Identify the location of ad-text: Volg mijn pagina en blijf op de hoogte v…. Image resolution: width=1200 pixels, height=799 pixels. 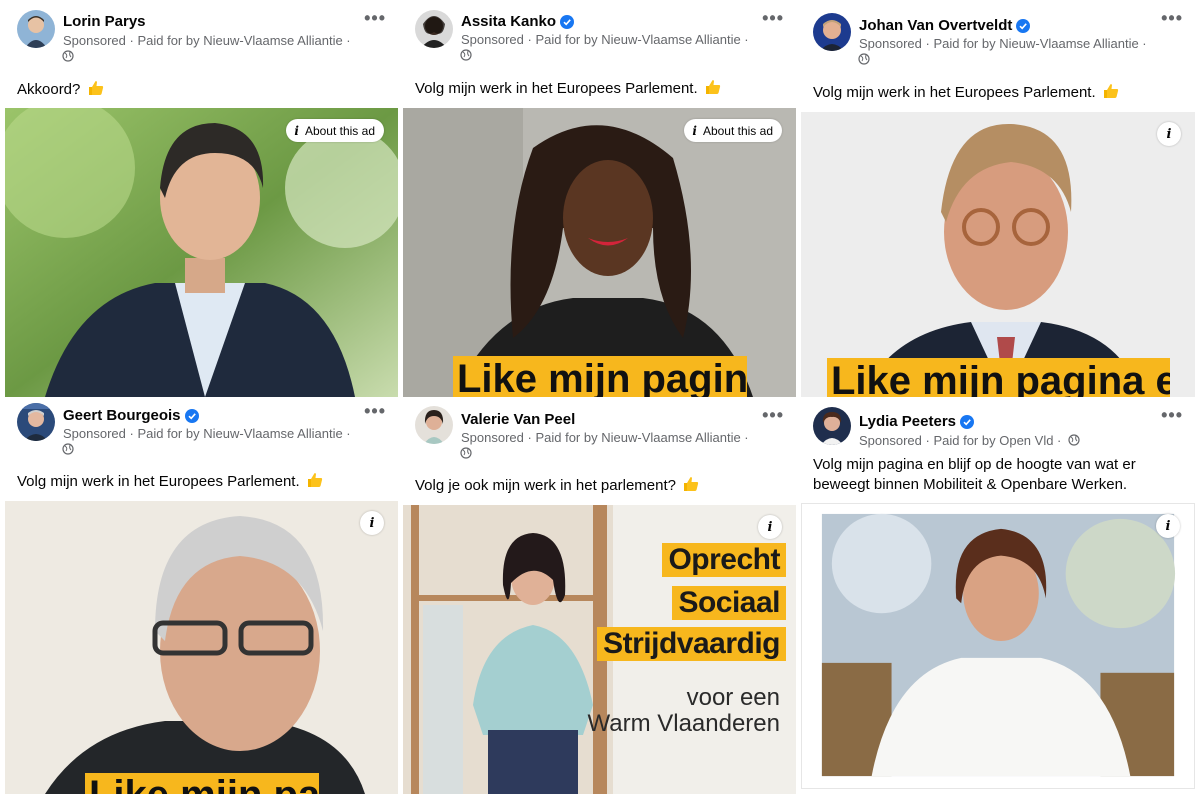
(974, 475).